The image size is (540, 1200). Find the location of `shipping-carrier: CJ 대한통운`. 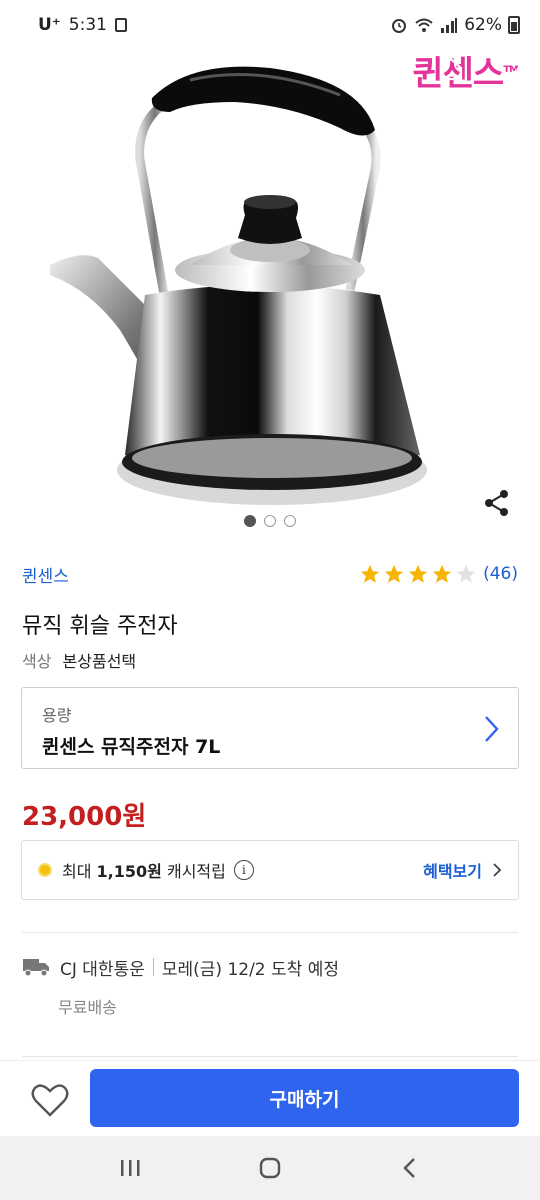

shipping-carrier: CJ 대한통운 is located at coordinates (102, 969).